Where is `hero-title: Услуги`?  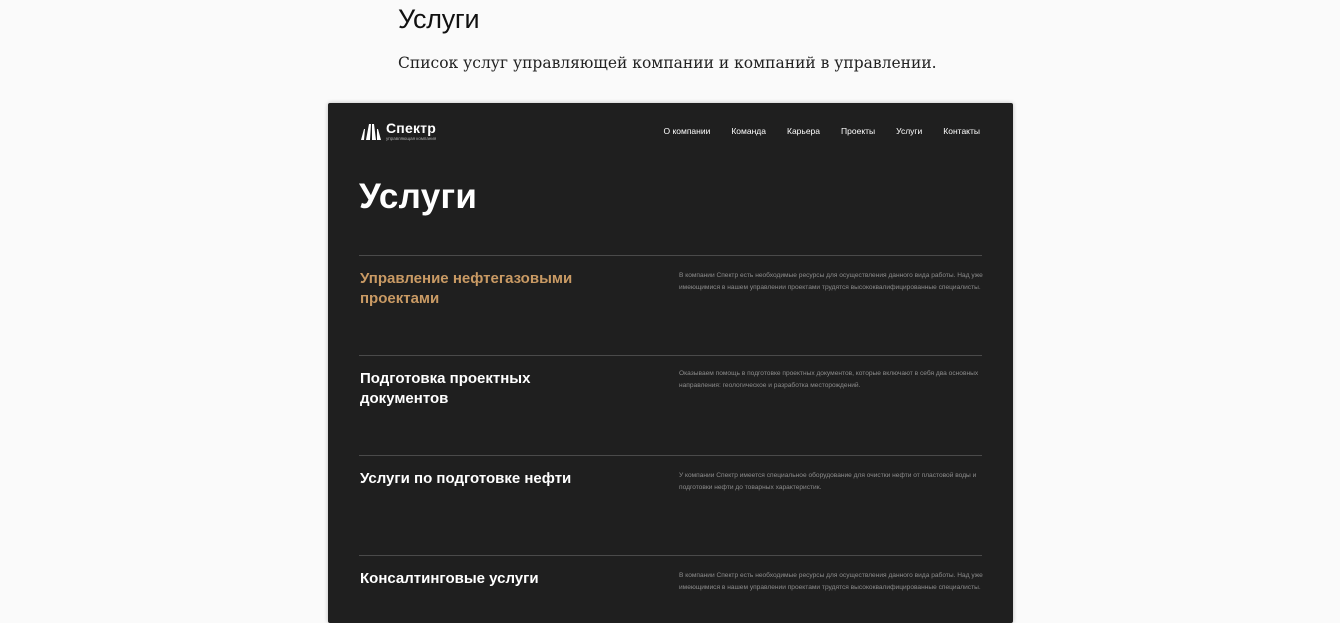
hero-title: Услуги is located at coordinates (418, 196).